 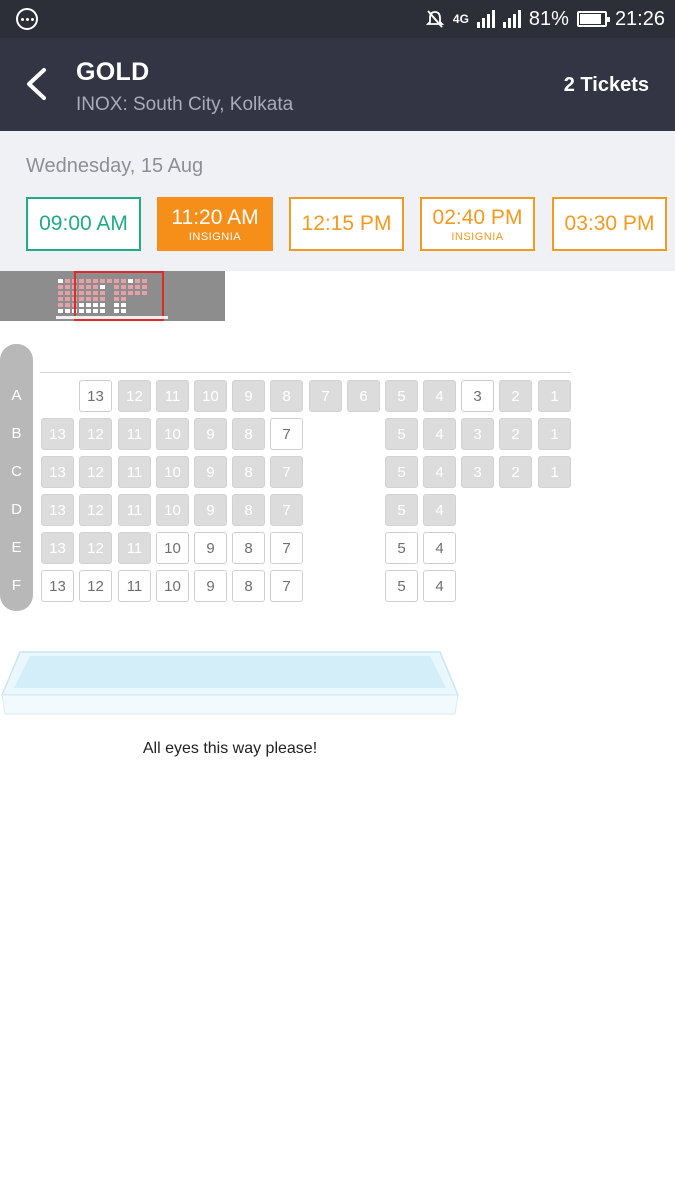 I want to click on row-label: B, so click(x=16, y=433).